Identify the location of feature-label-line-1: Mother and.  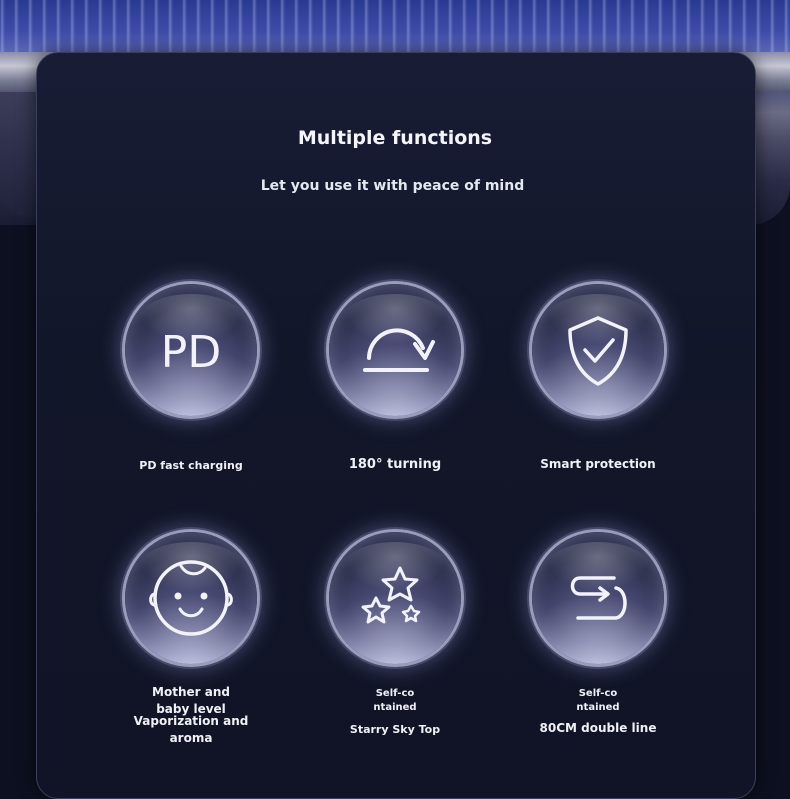
(191, 692).